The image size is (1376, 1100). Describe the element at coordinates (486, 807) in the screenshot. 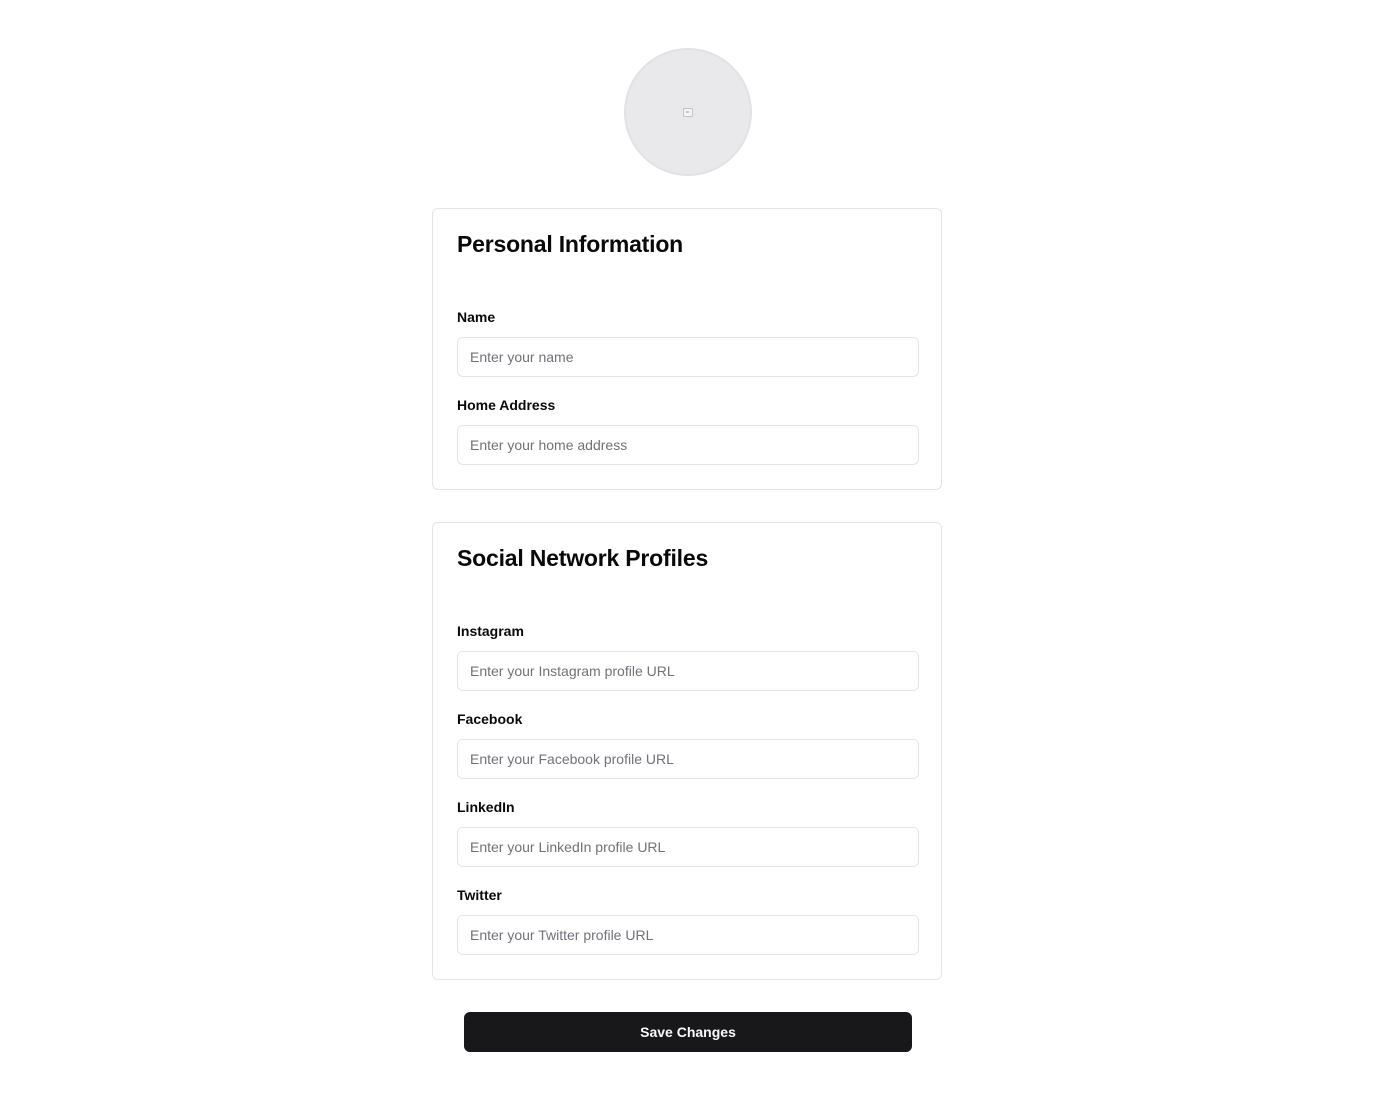

I see `linkedin-label: LinkedIn` at that location.